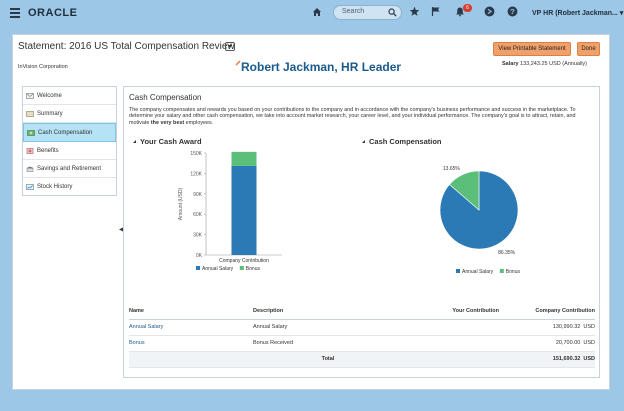 The image size is (624, 411). What do you see at coordinates (402, 141) in the screenshot?
I see `cash-compensation-heading: Cash Compensation` at bounding box center [402, 141].